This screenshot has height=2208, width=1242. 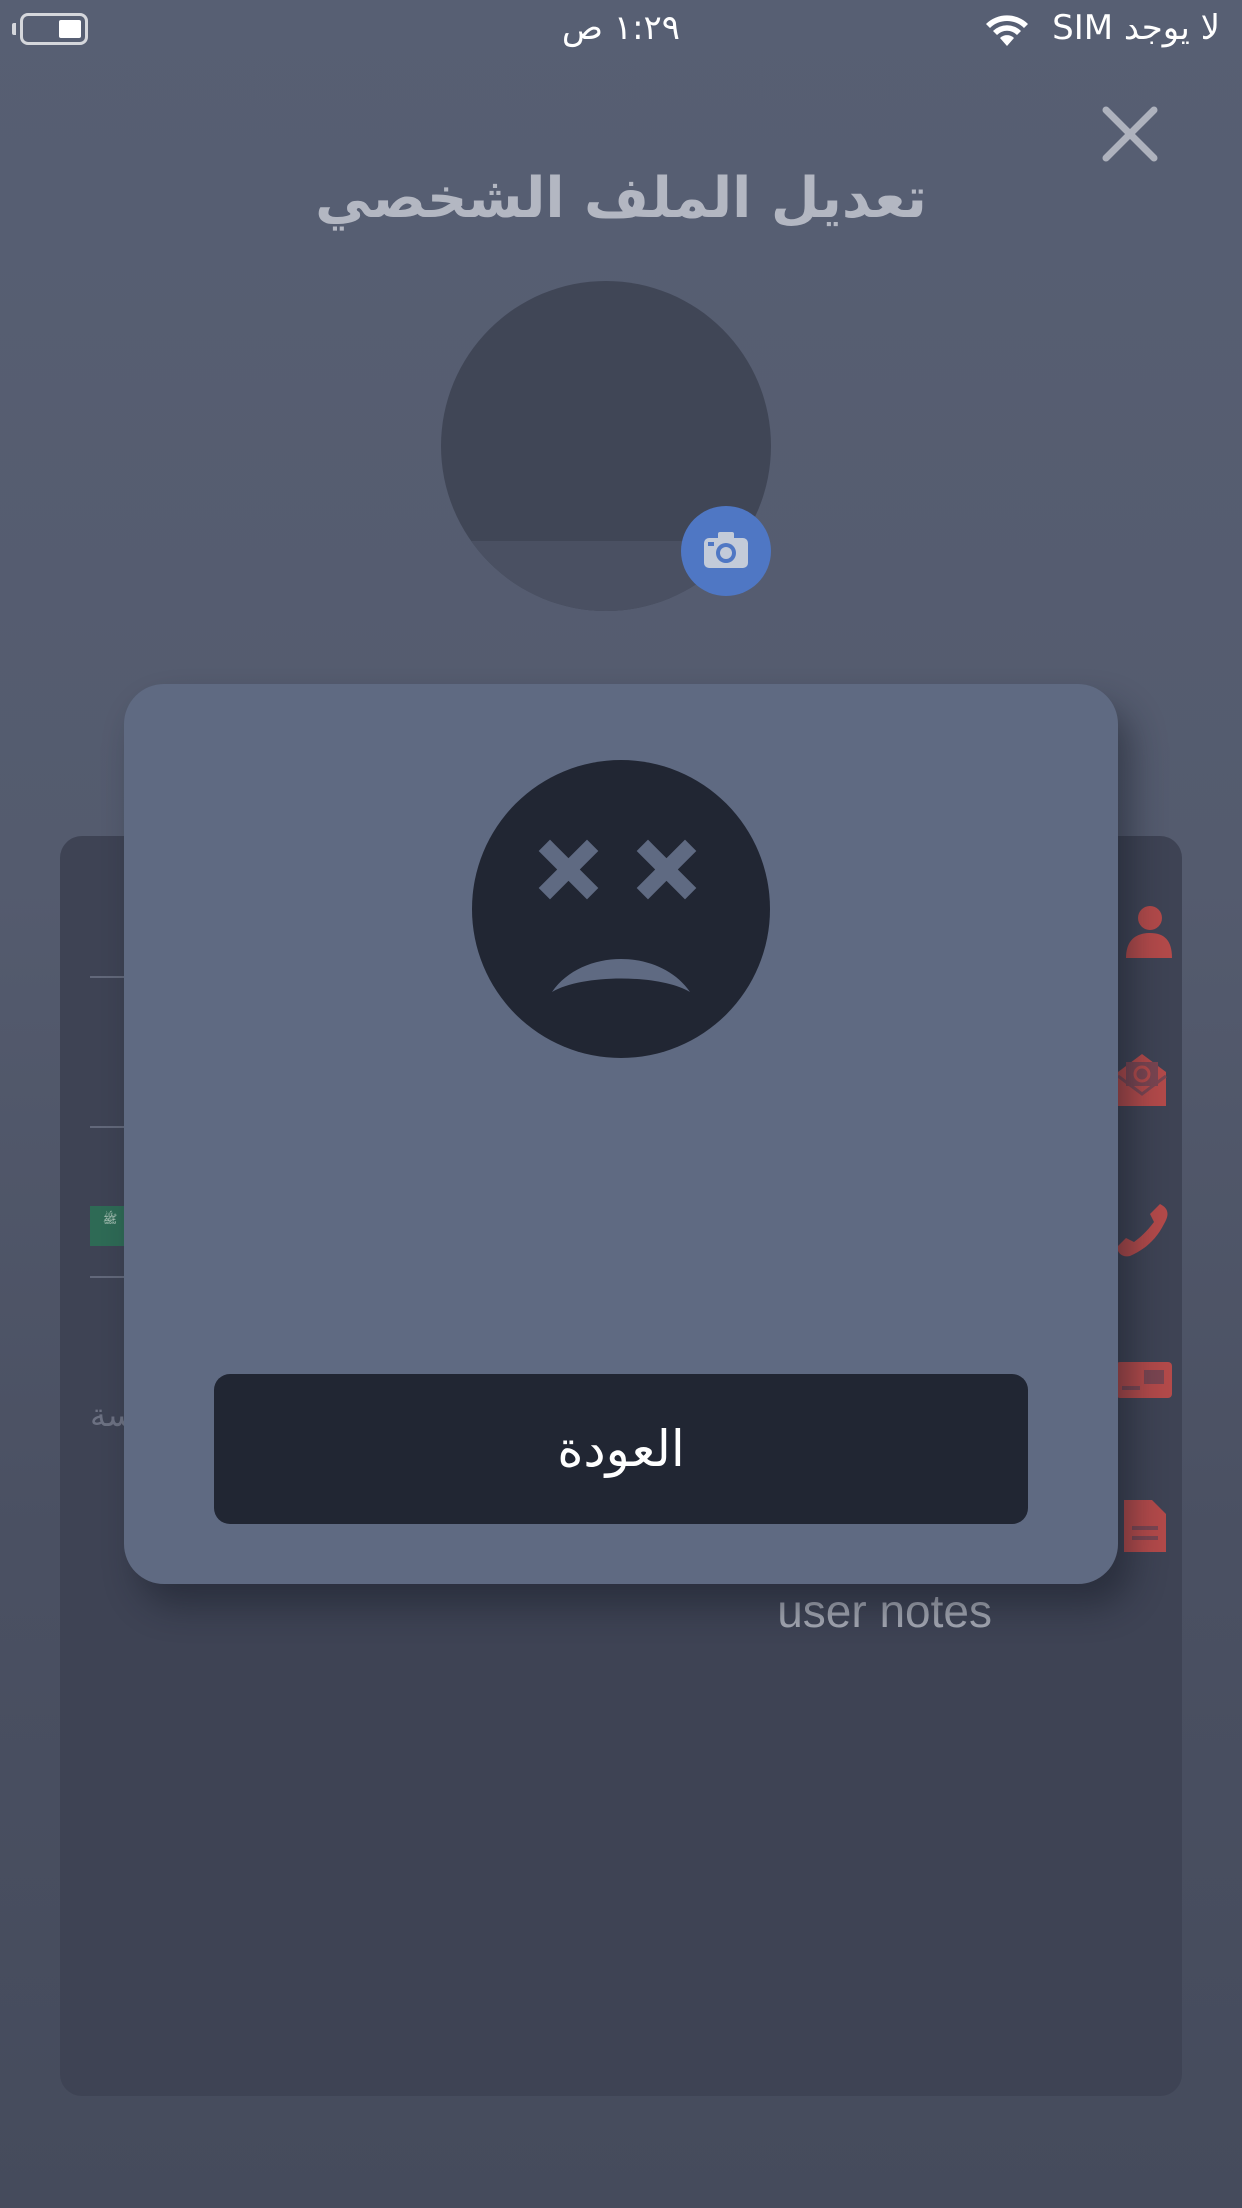 What do you see at coordinates (1130, 134) in the screenshot?
I see `close-icon` at bounding box center [1130, 134].